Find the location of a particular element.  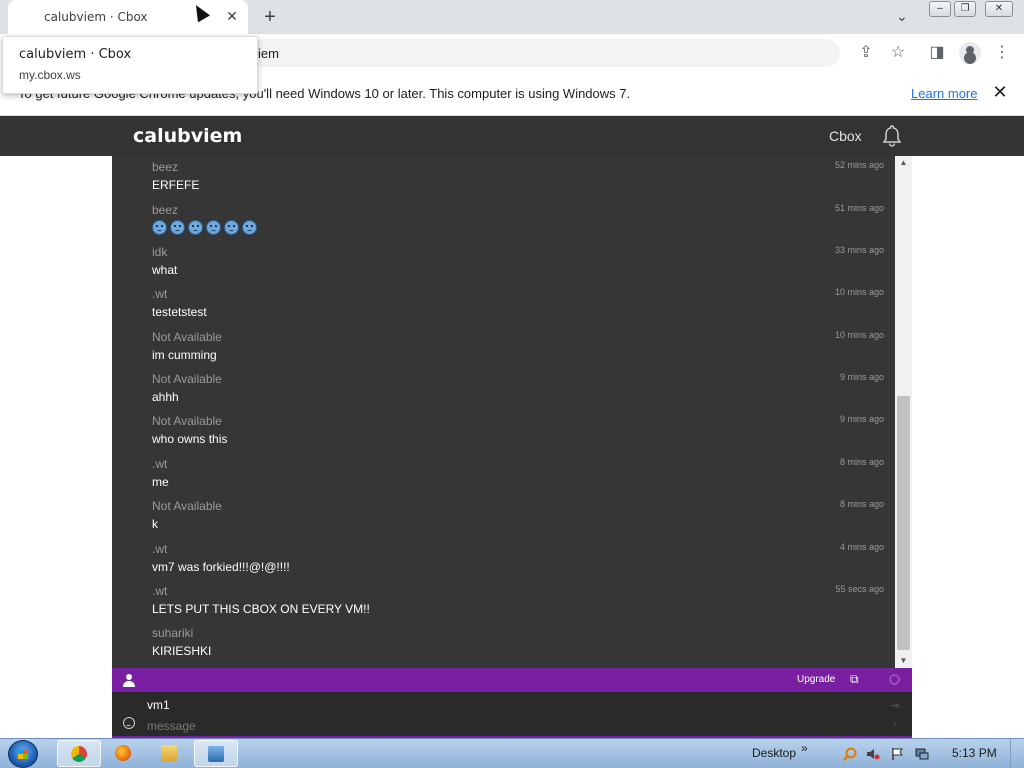

chat-message: .wt 10 mins ago testetstest is located at coordinates (519, 306).